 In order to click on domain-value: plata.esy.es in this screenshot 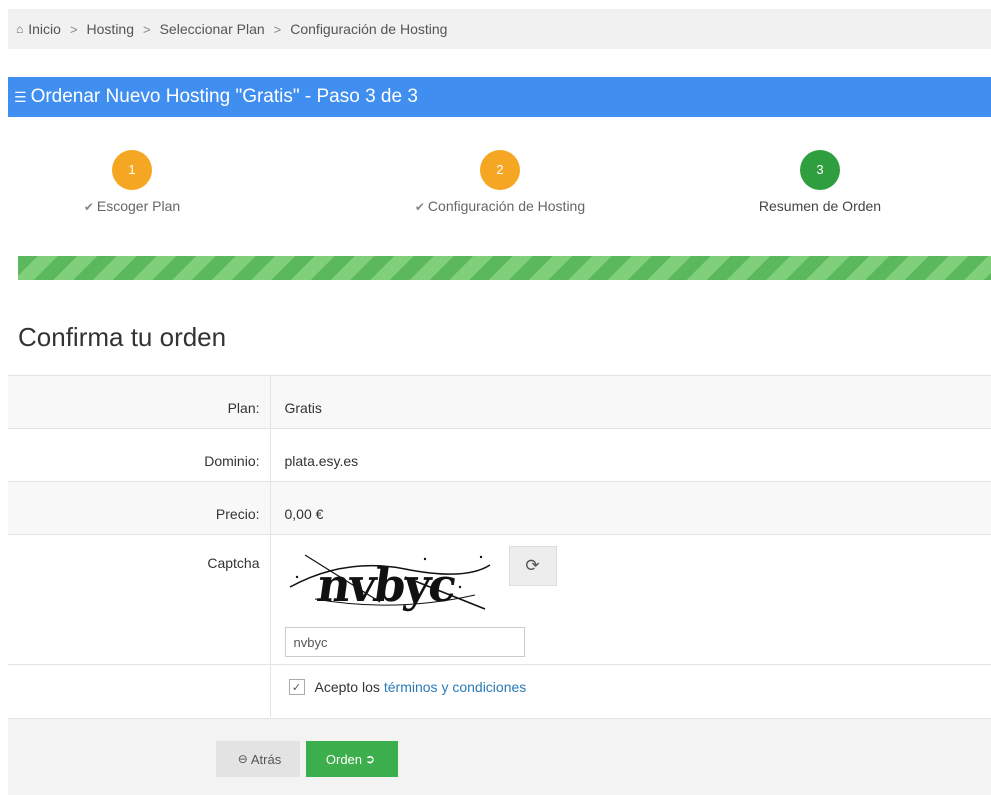, I will do `click(630, 455)`.